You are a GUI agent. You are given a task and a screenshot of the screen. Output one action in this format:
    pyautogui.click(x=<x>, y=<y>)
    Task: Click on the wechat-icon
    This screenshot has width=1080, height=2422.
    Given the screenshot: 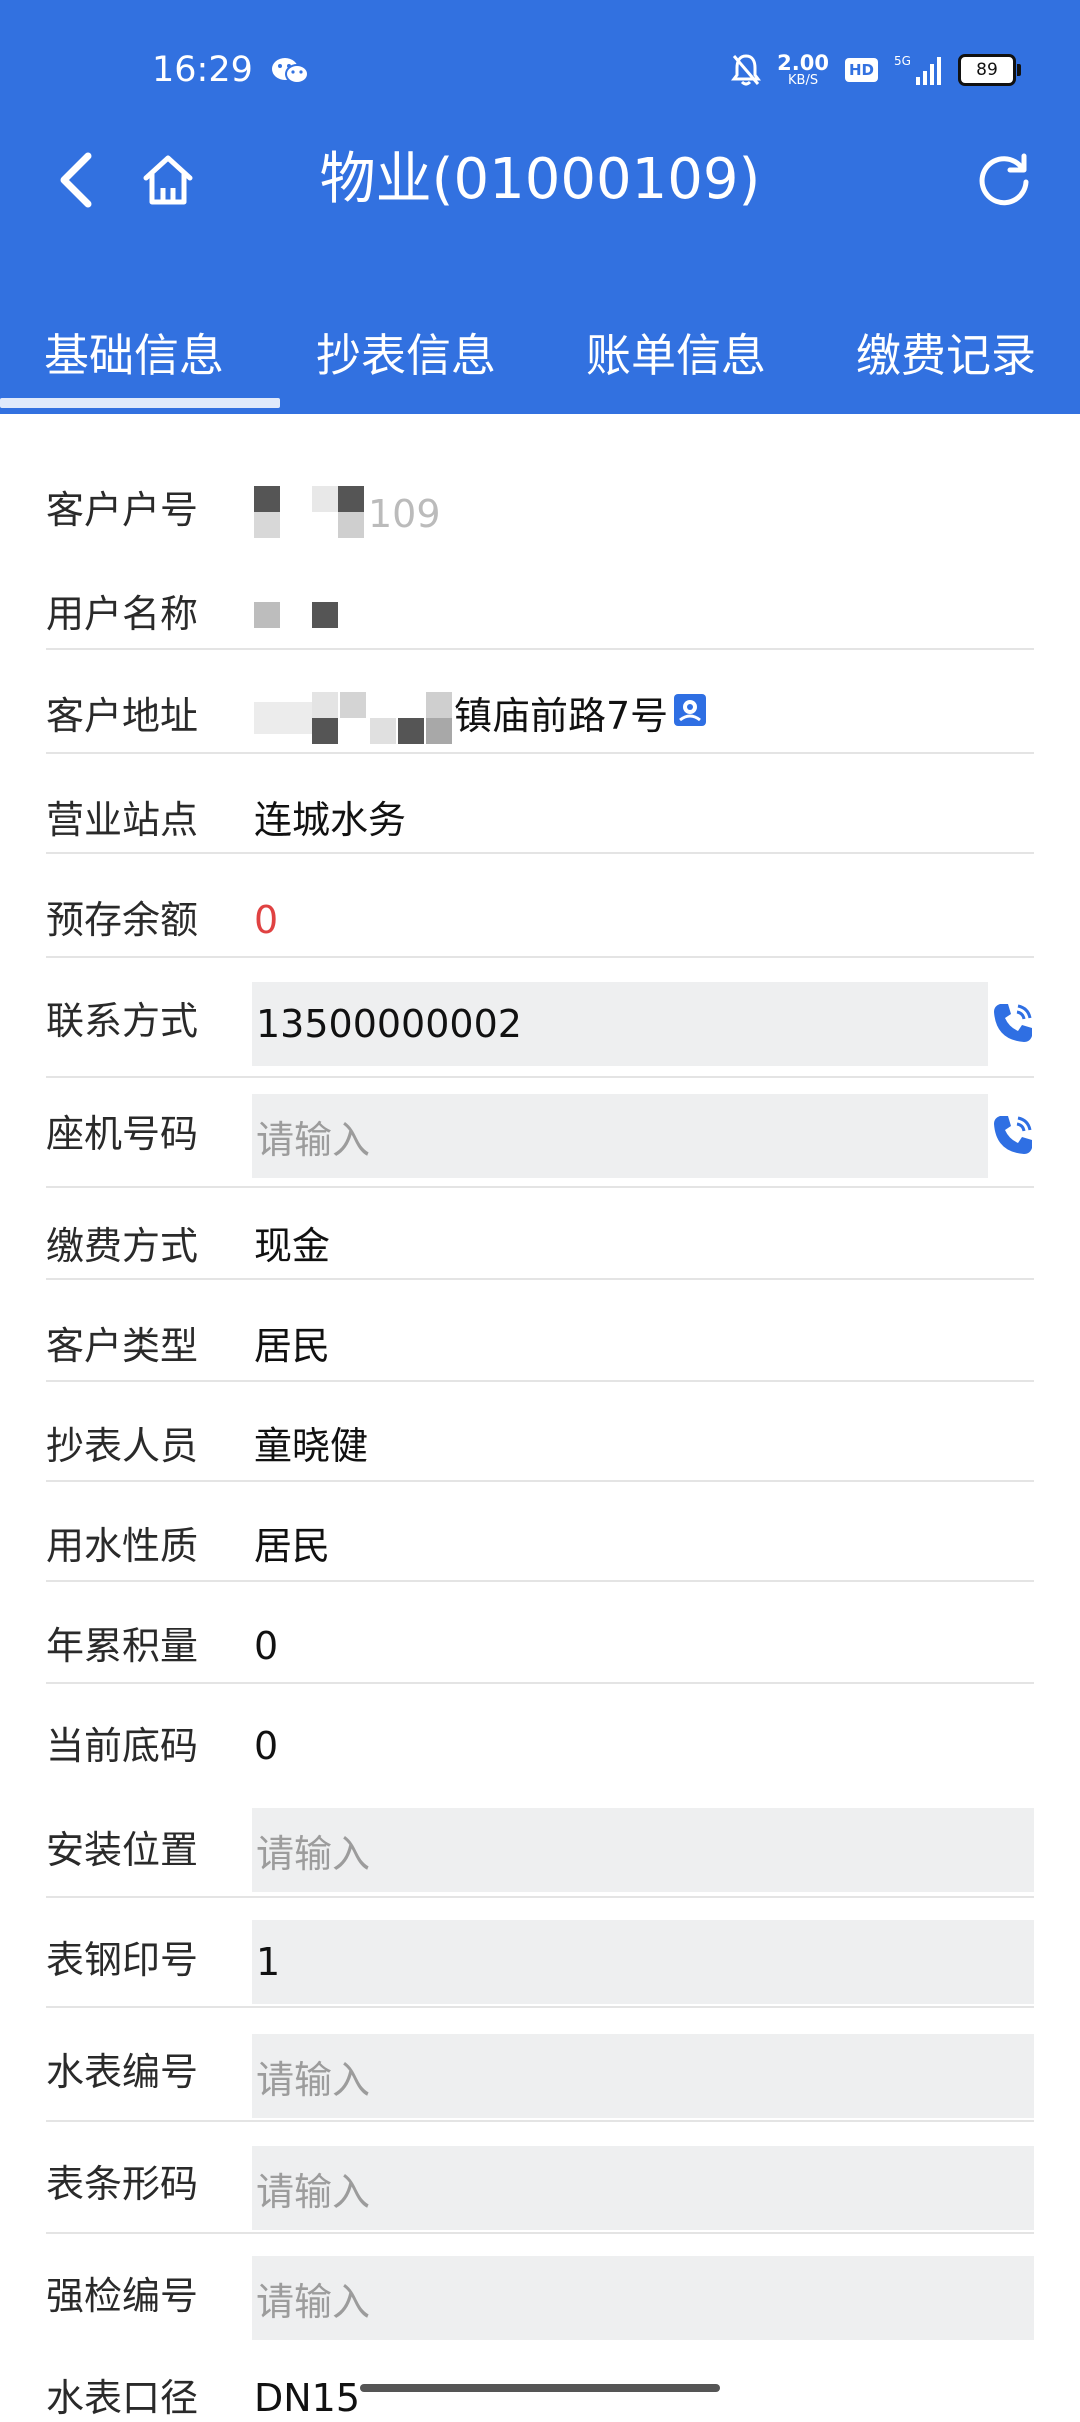 What is the action you would take?
    pyautogui.click(x=290, y=71)
    